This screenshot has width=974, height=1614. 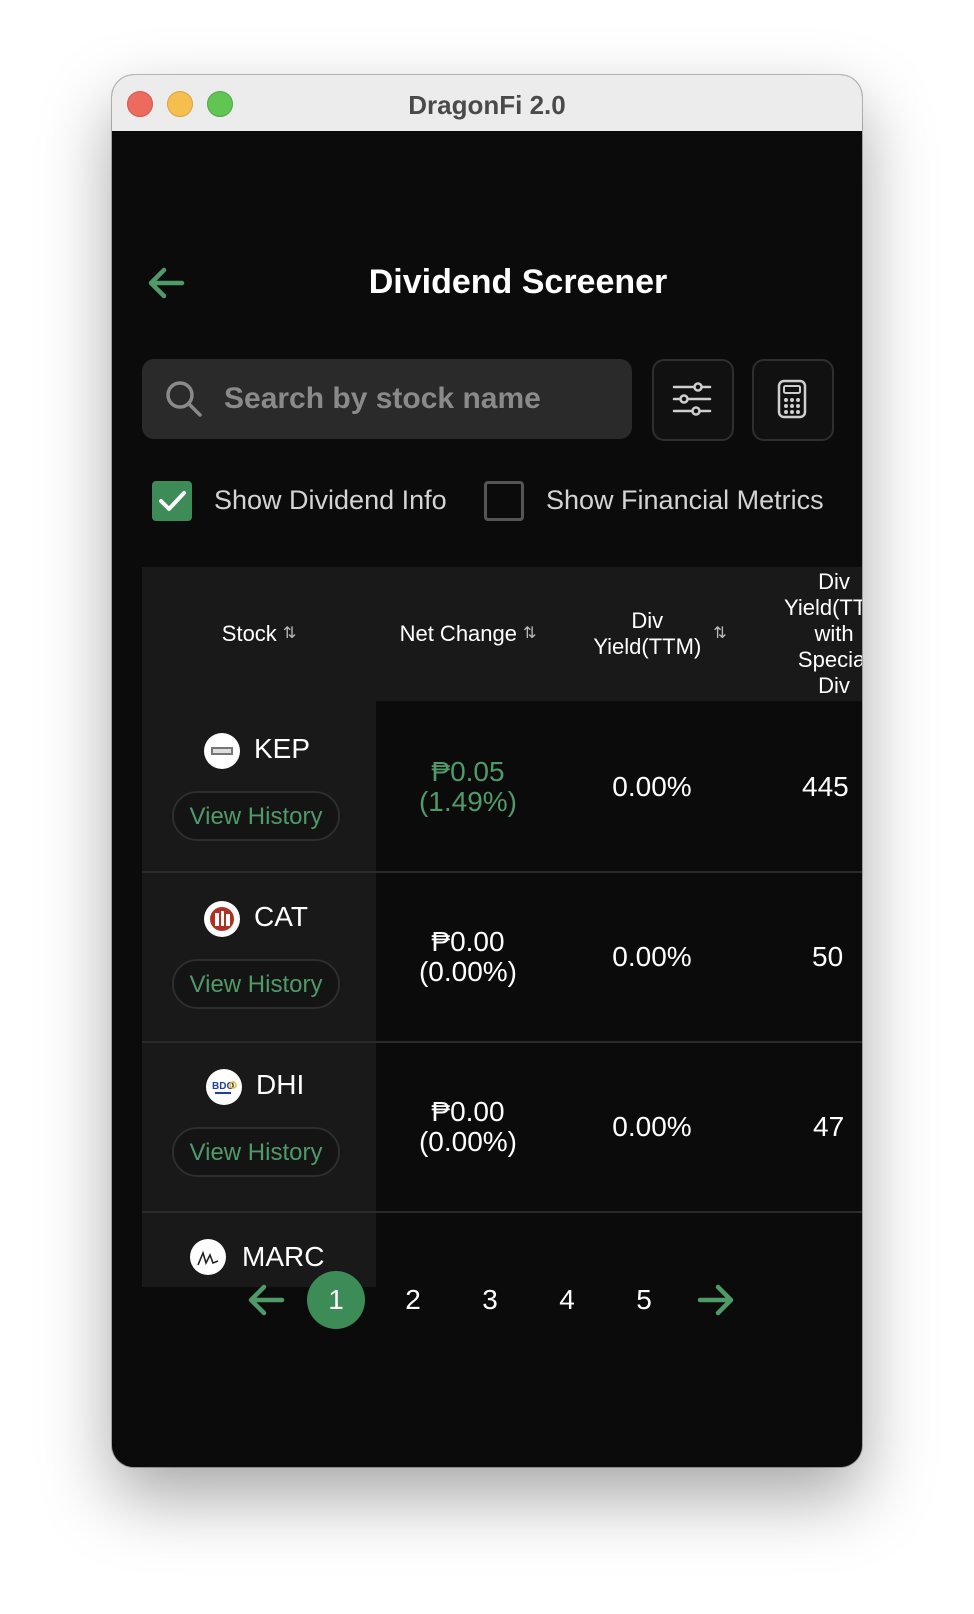 I want to click on page-3-button: 3, so click(x=490, y=1300).